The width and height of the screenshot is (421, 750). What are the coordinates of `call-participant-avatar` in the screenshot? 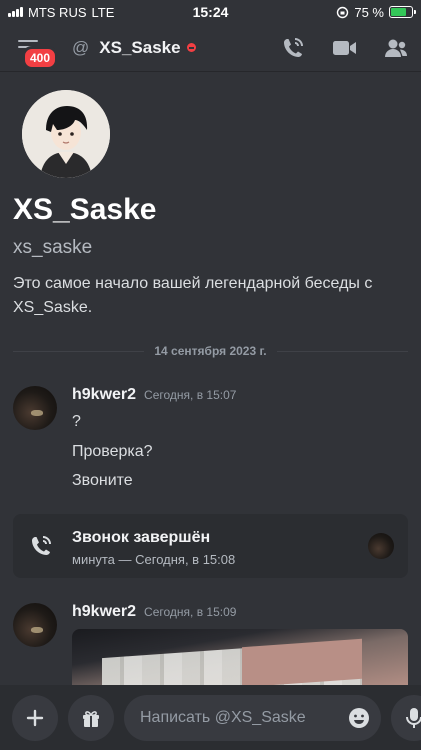 It's located at (381, 546).